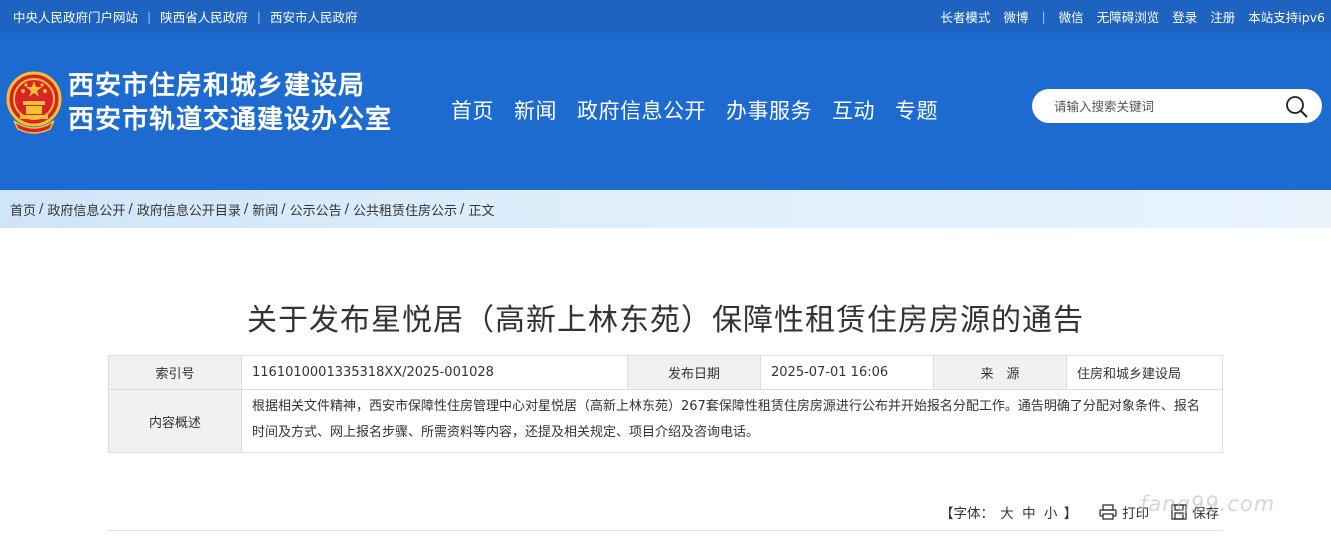 The height and width of the screenshot is (542, 1331). What do you see at coordinates (665, 530) in the screenshot?
I see `content-divider` at bounding box center [665, 530].